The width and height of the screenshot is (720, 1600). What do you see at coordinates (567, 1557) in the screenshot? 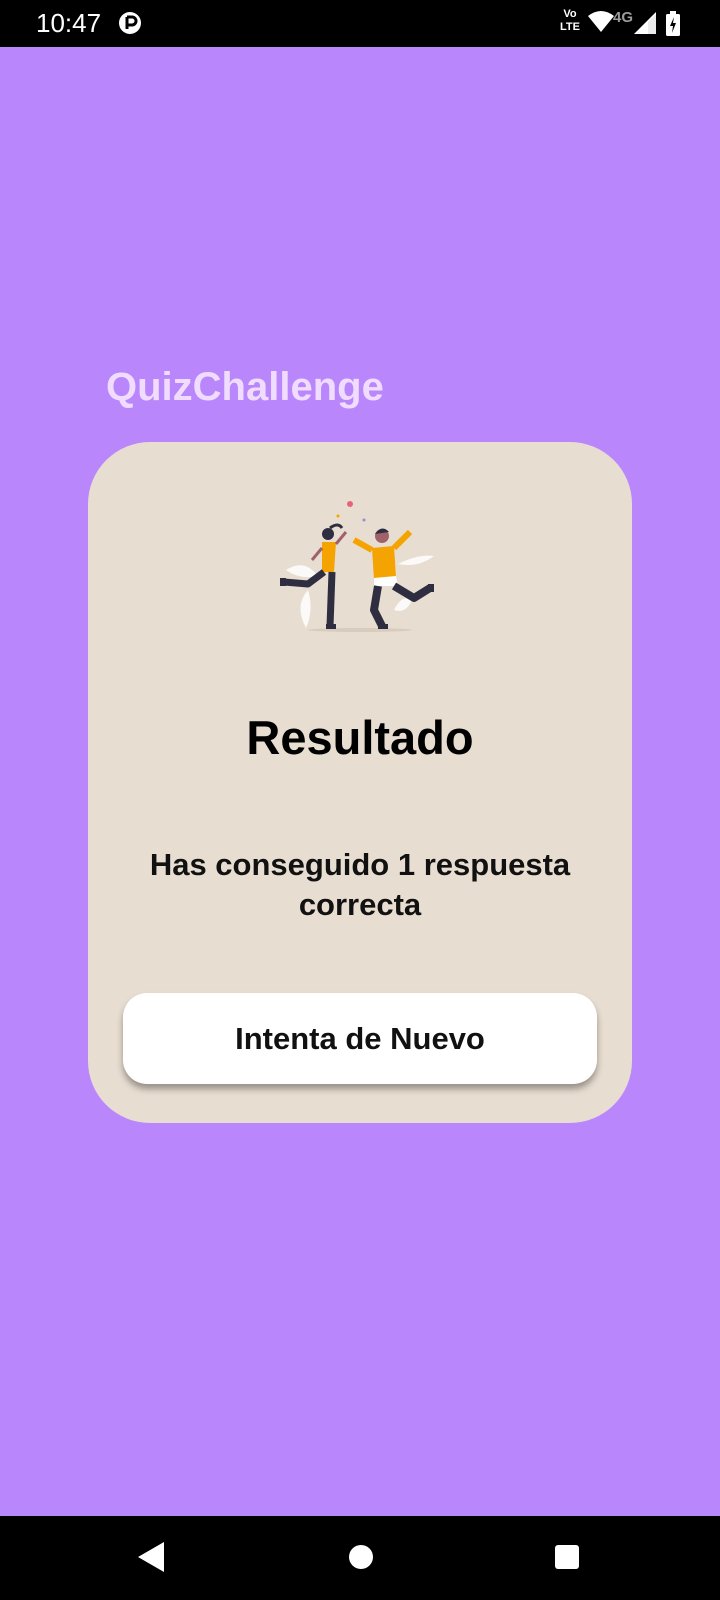
I see `recents-icon` at bounding box center [567, 1557].